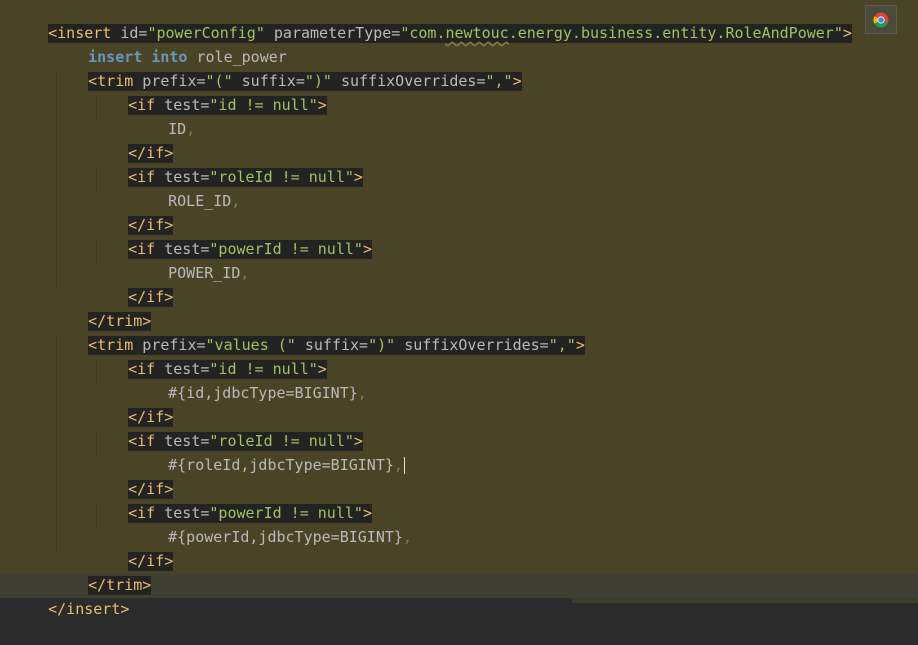 The height and width of the screenshot is (645, 918). Describe the element at coordinates (675, 33) in the screenshot. I see `xml-attribute-value: .energy.business.entity.RoleAndPower"` at that location.